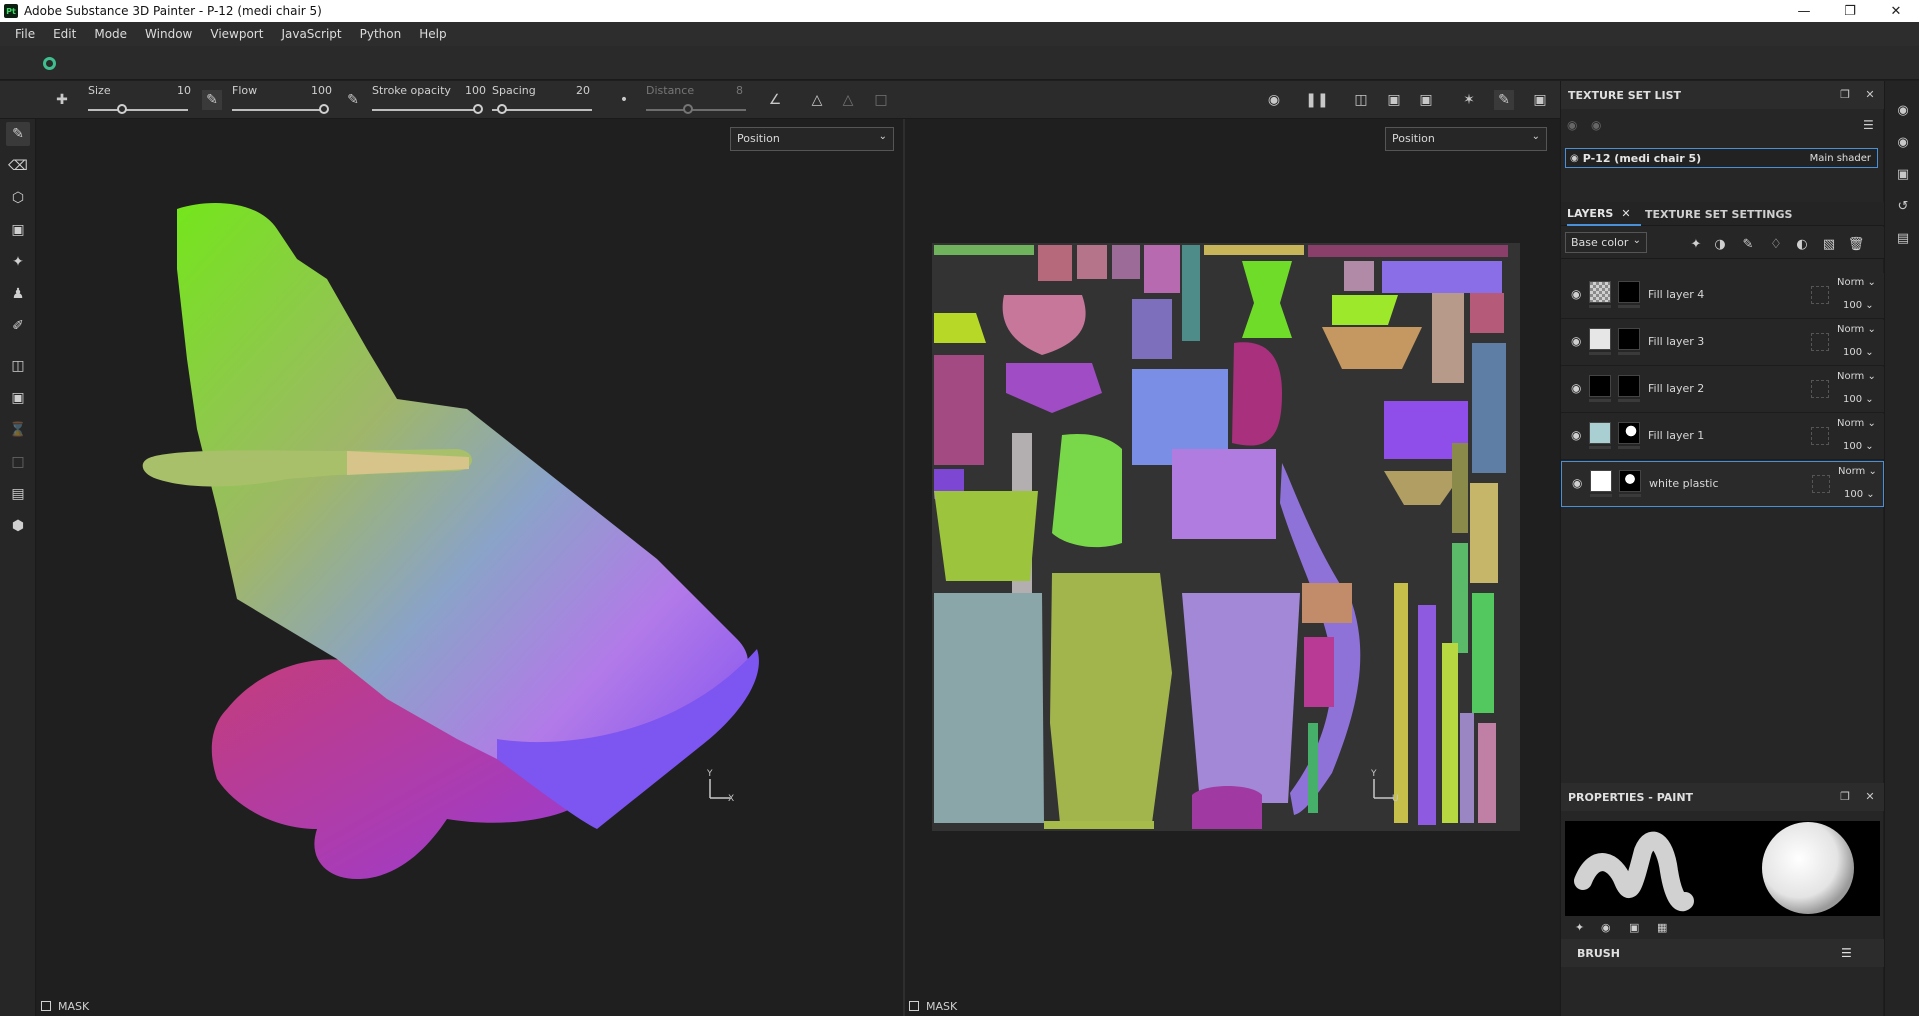 This screenshot has height=1016, width=1919. Describe the element at coordinates (18, 198) in the screenshot. I see `projection-tool-icon: ⬡` at that location.